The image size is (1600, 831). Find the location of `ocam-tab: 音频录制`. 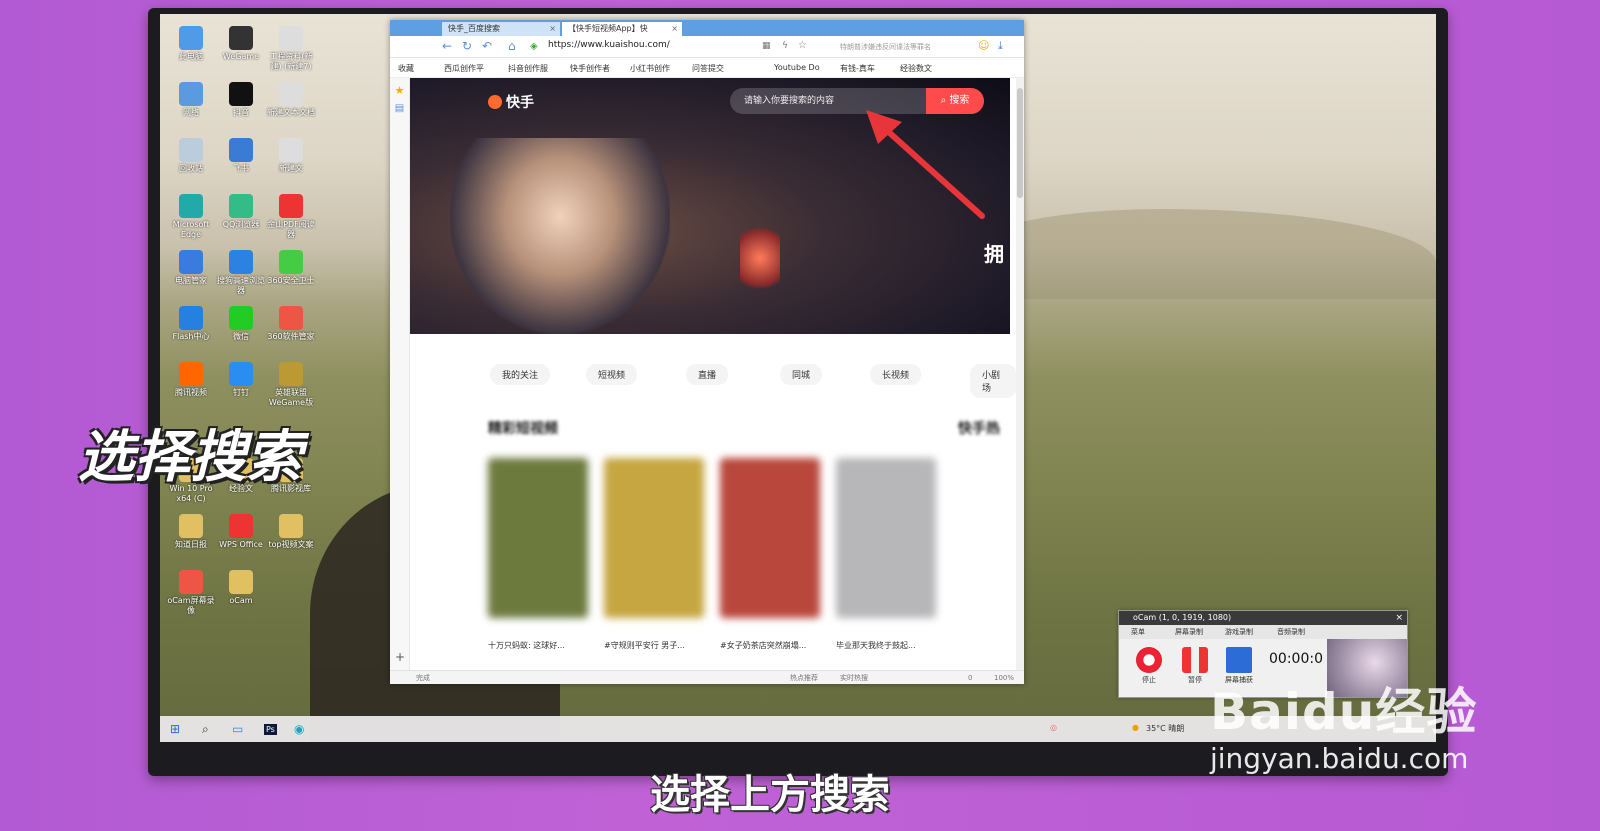

ocam-tab: 音频录制 is located at coordinates (1291, 632).